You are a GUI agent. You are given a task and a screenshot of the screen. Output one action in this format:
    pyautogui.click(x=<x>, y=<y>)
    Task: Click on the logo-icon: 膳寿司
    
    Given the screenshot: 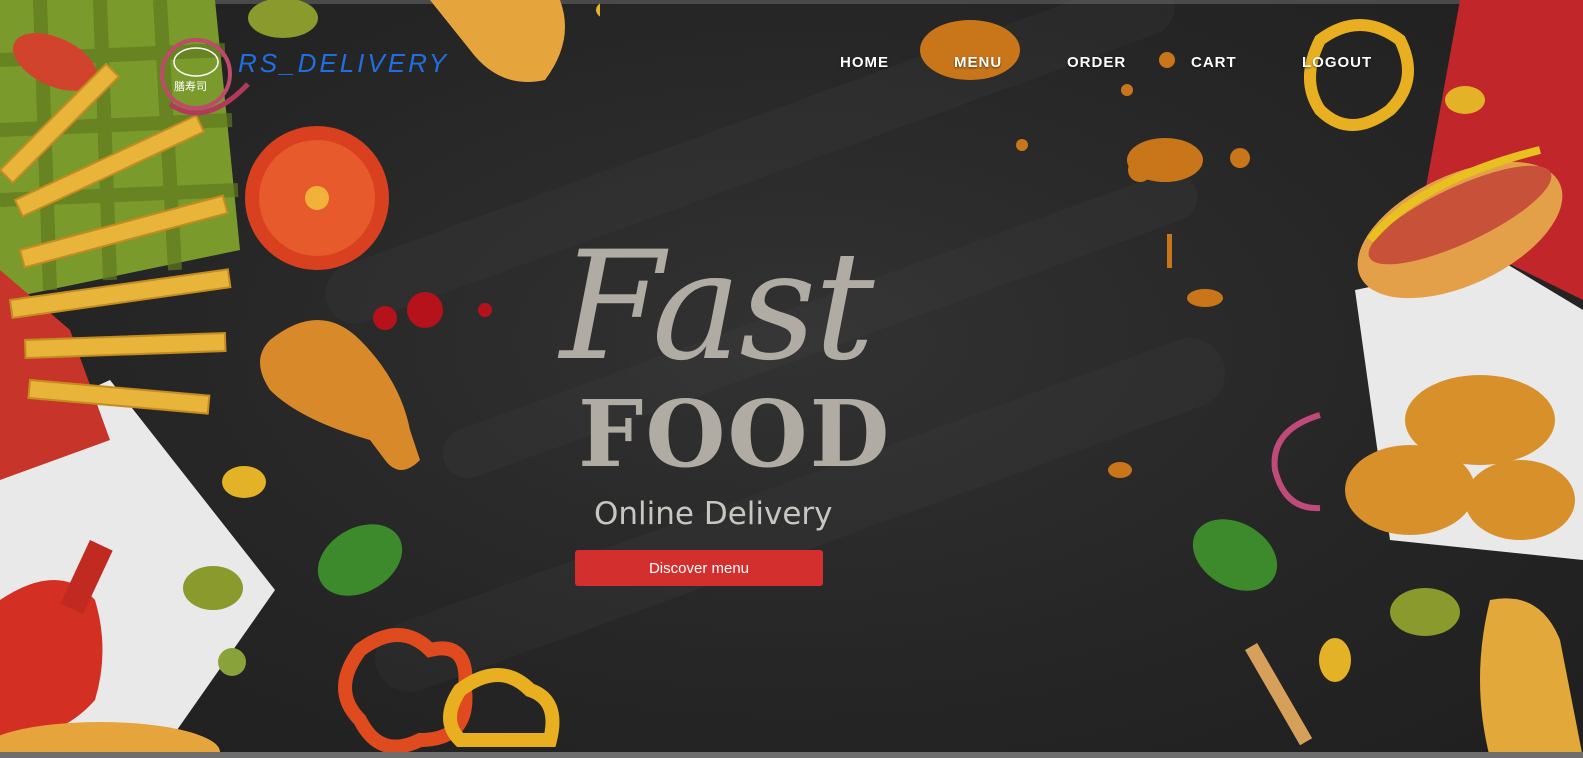 What is the action you would take?
    pyautogui.click(x=205, y=77)
    